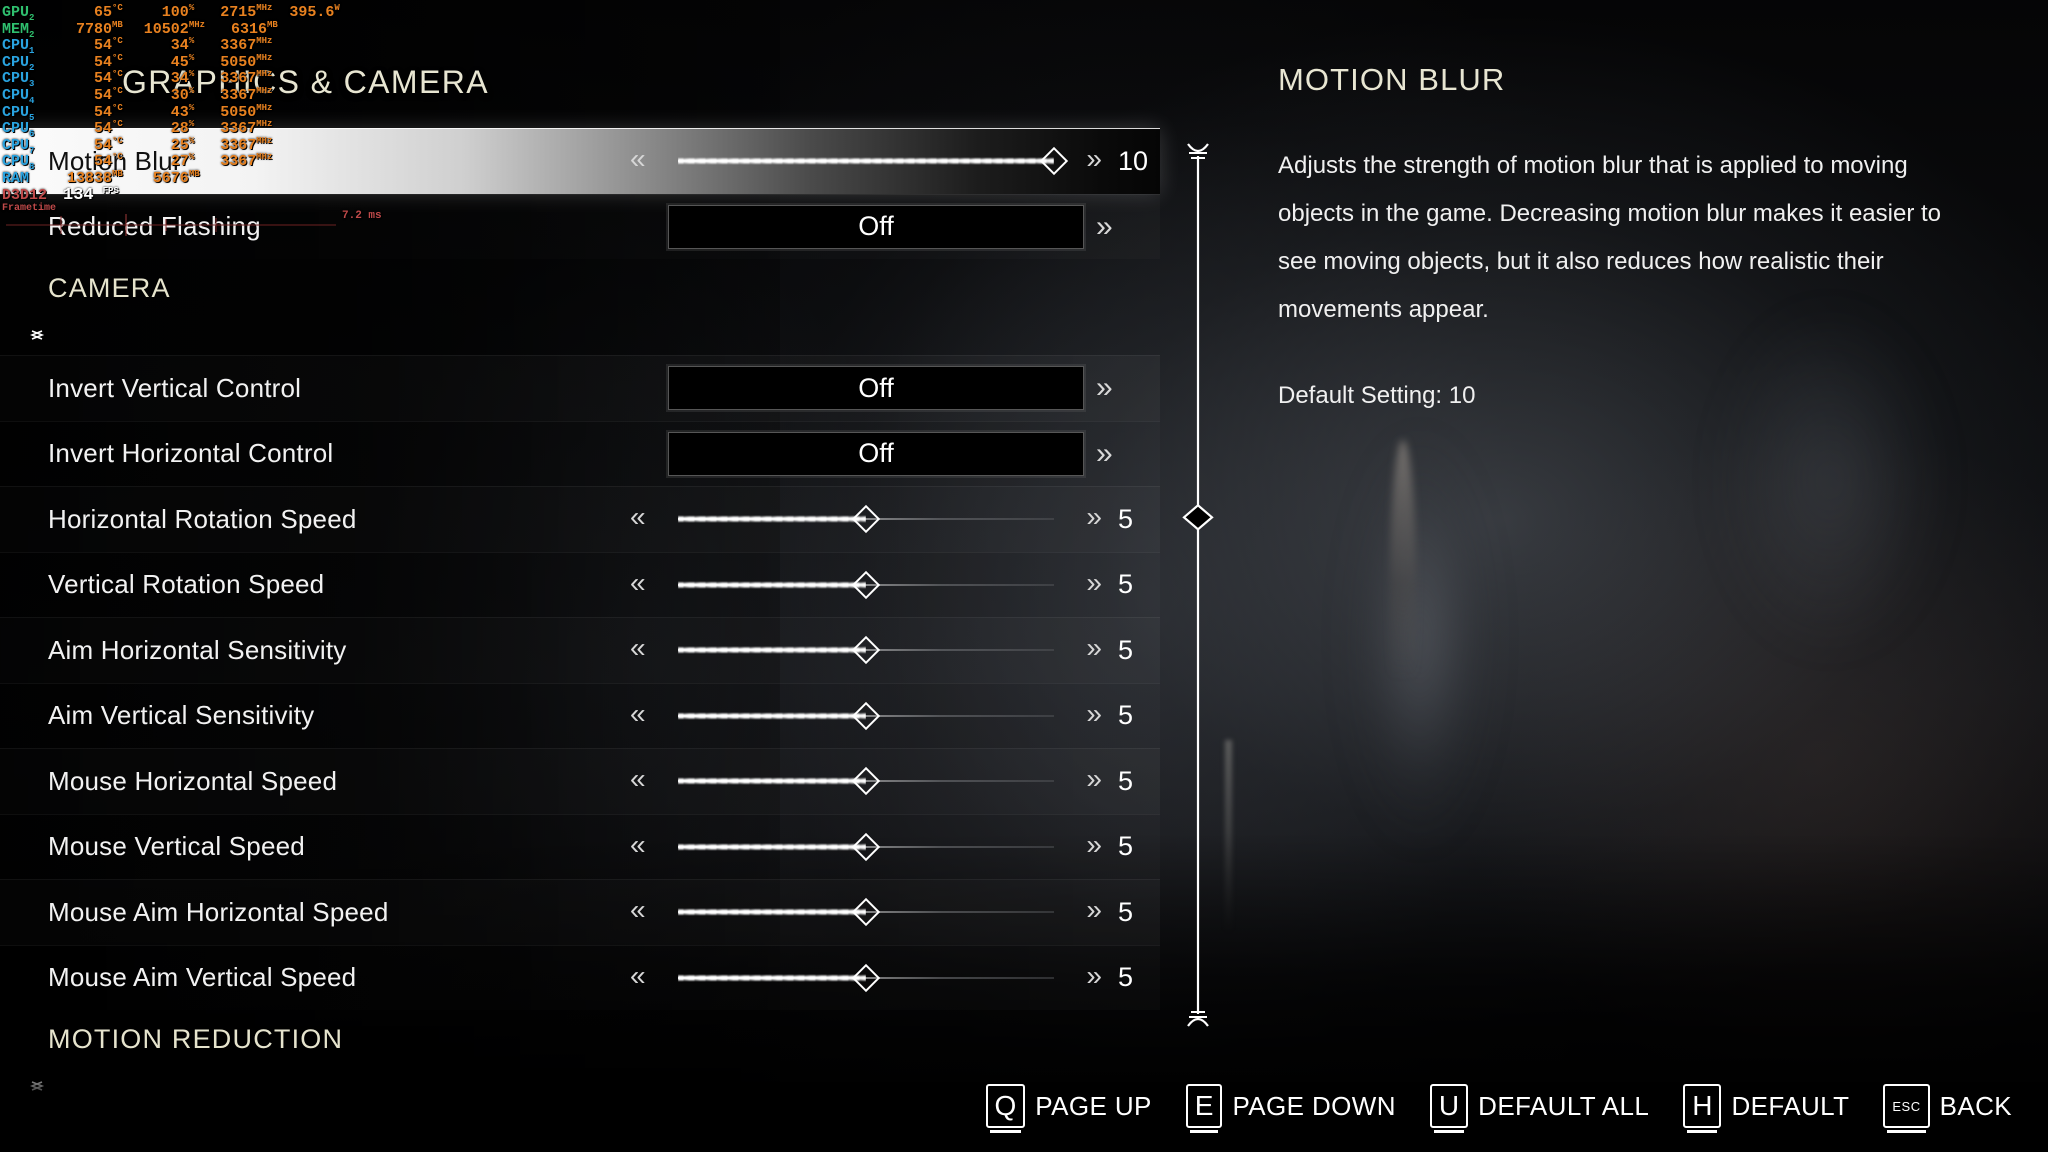  What do you see at coordinates (175, 387) in the screenshot?
I see `setting-label: Invert Vertical Control` at bounding box center [175, 387].